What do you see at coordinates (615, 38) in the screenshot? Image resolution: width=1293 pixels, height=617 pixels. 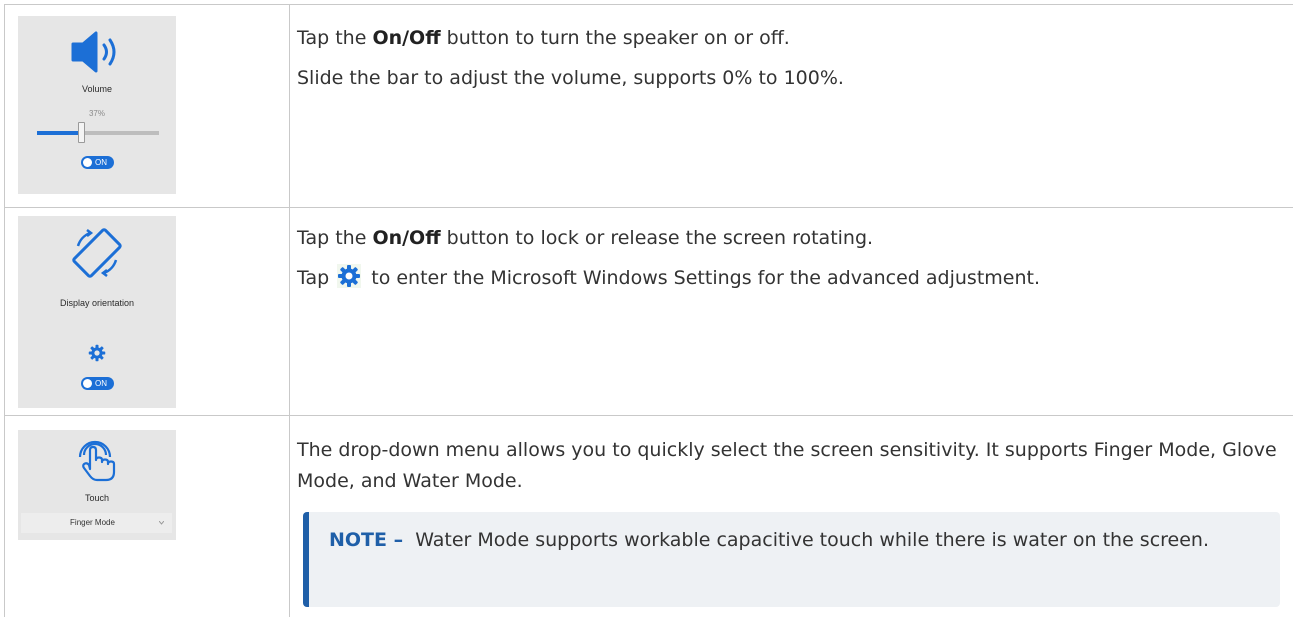 I see `text: button to turn the speaker on or off.` at bounding box center [615, 38].